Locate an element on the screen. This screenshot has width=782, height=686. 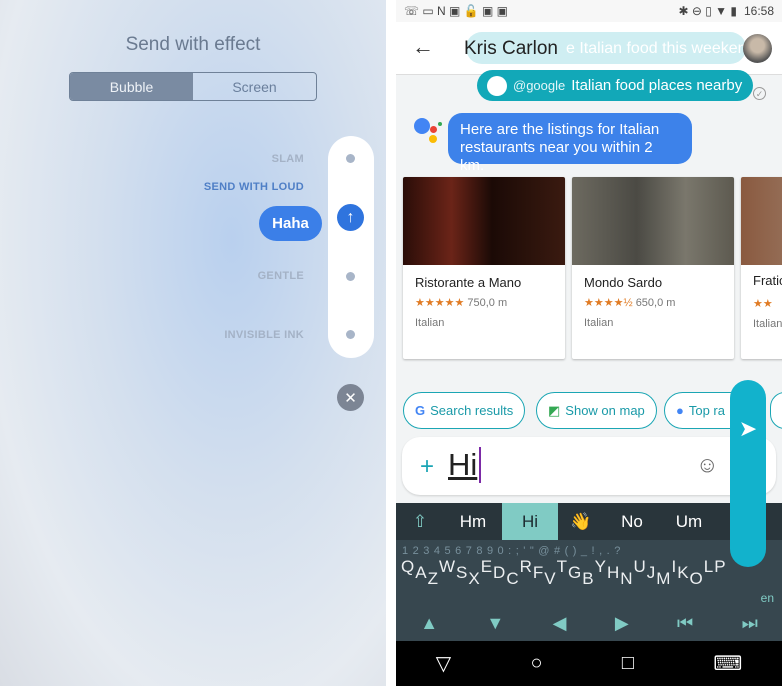
query-text: Italian food places nearby is located at coordinates (657, 85).